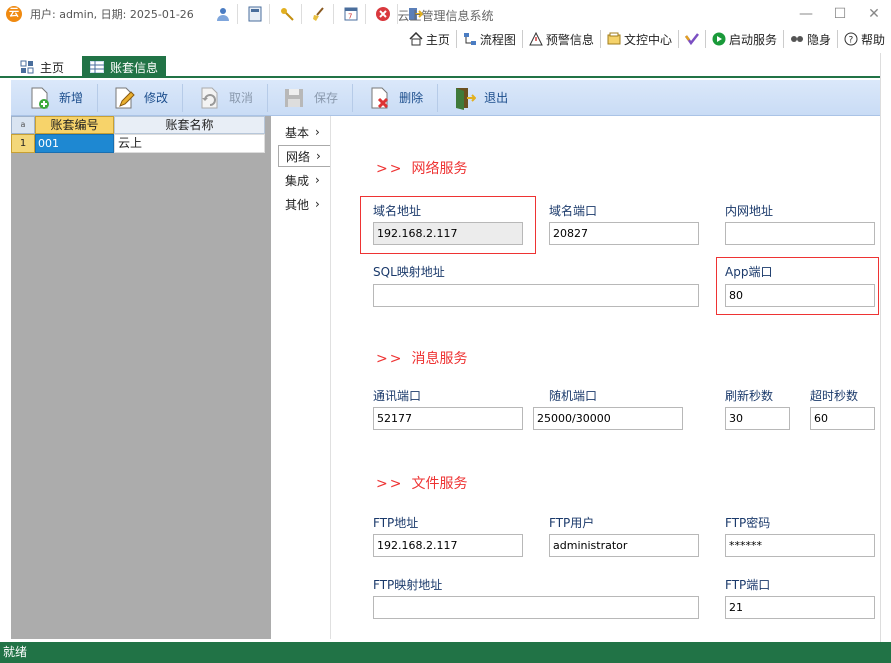 This screenshot has width=891, height=663. Describe the element at coordinates (289, 14) in the screenshot. I see `key-icon` at that location.